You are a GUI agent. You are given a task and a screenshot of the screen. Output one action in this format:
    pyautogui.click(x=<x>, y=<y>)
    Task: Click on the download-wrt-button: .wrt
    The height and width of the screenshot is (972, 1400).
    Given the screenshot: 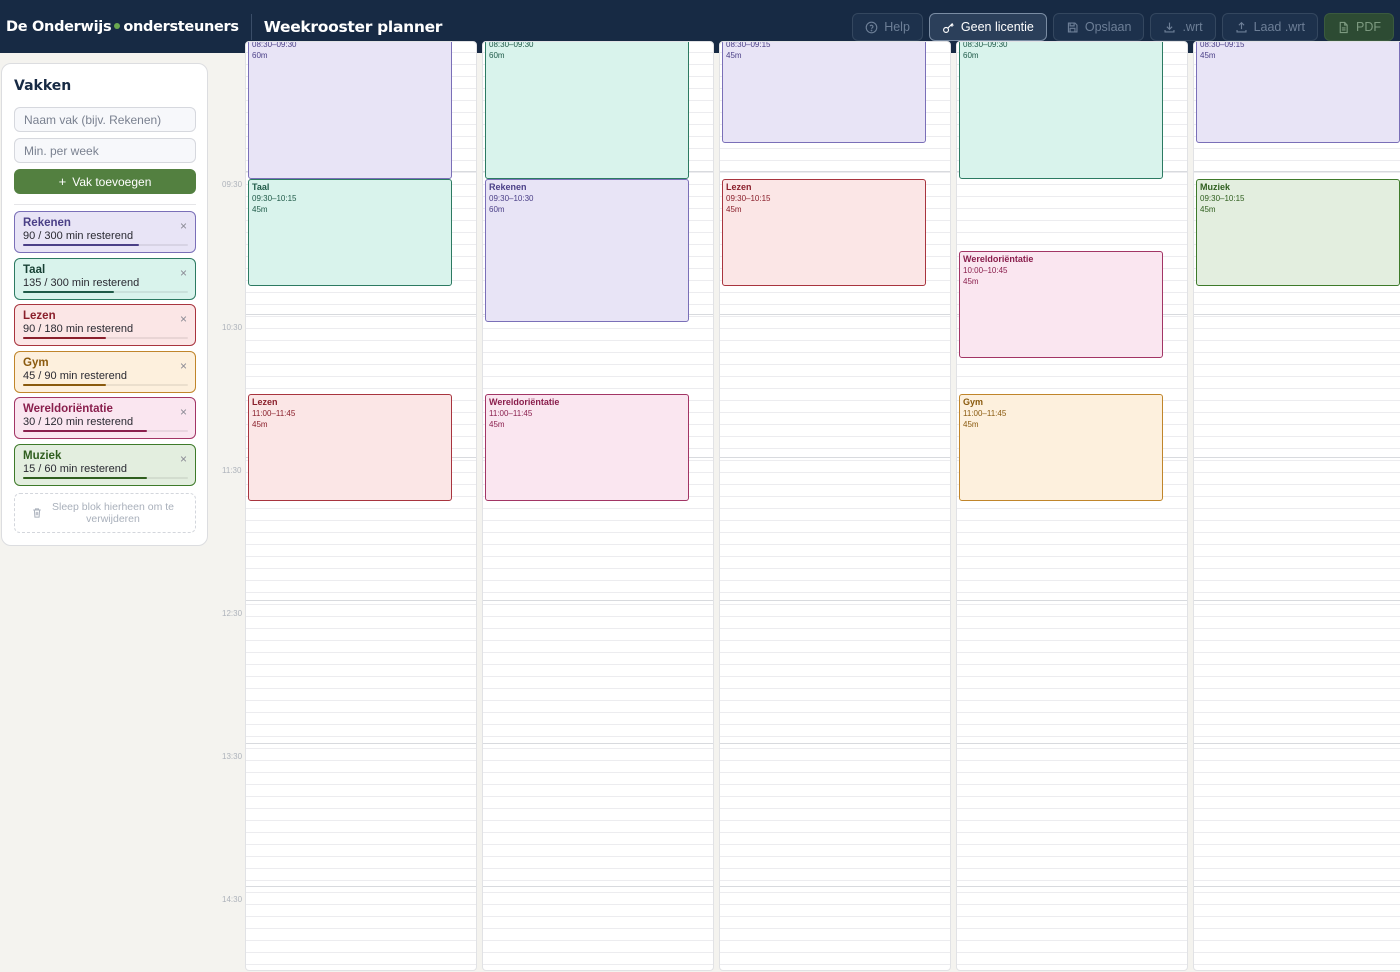 What is the action you would take?
    pyautogui.click(x=1183, y=27)
    